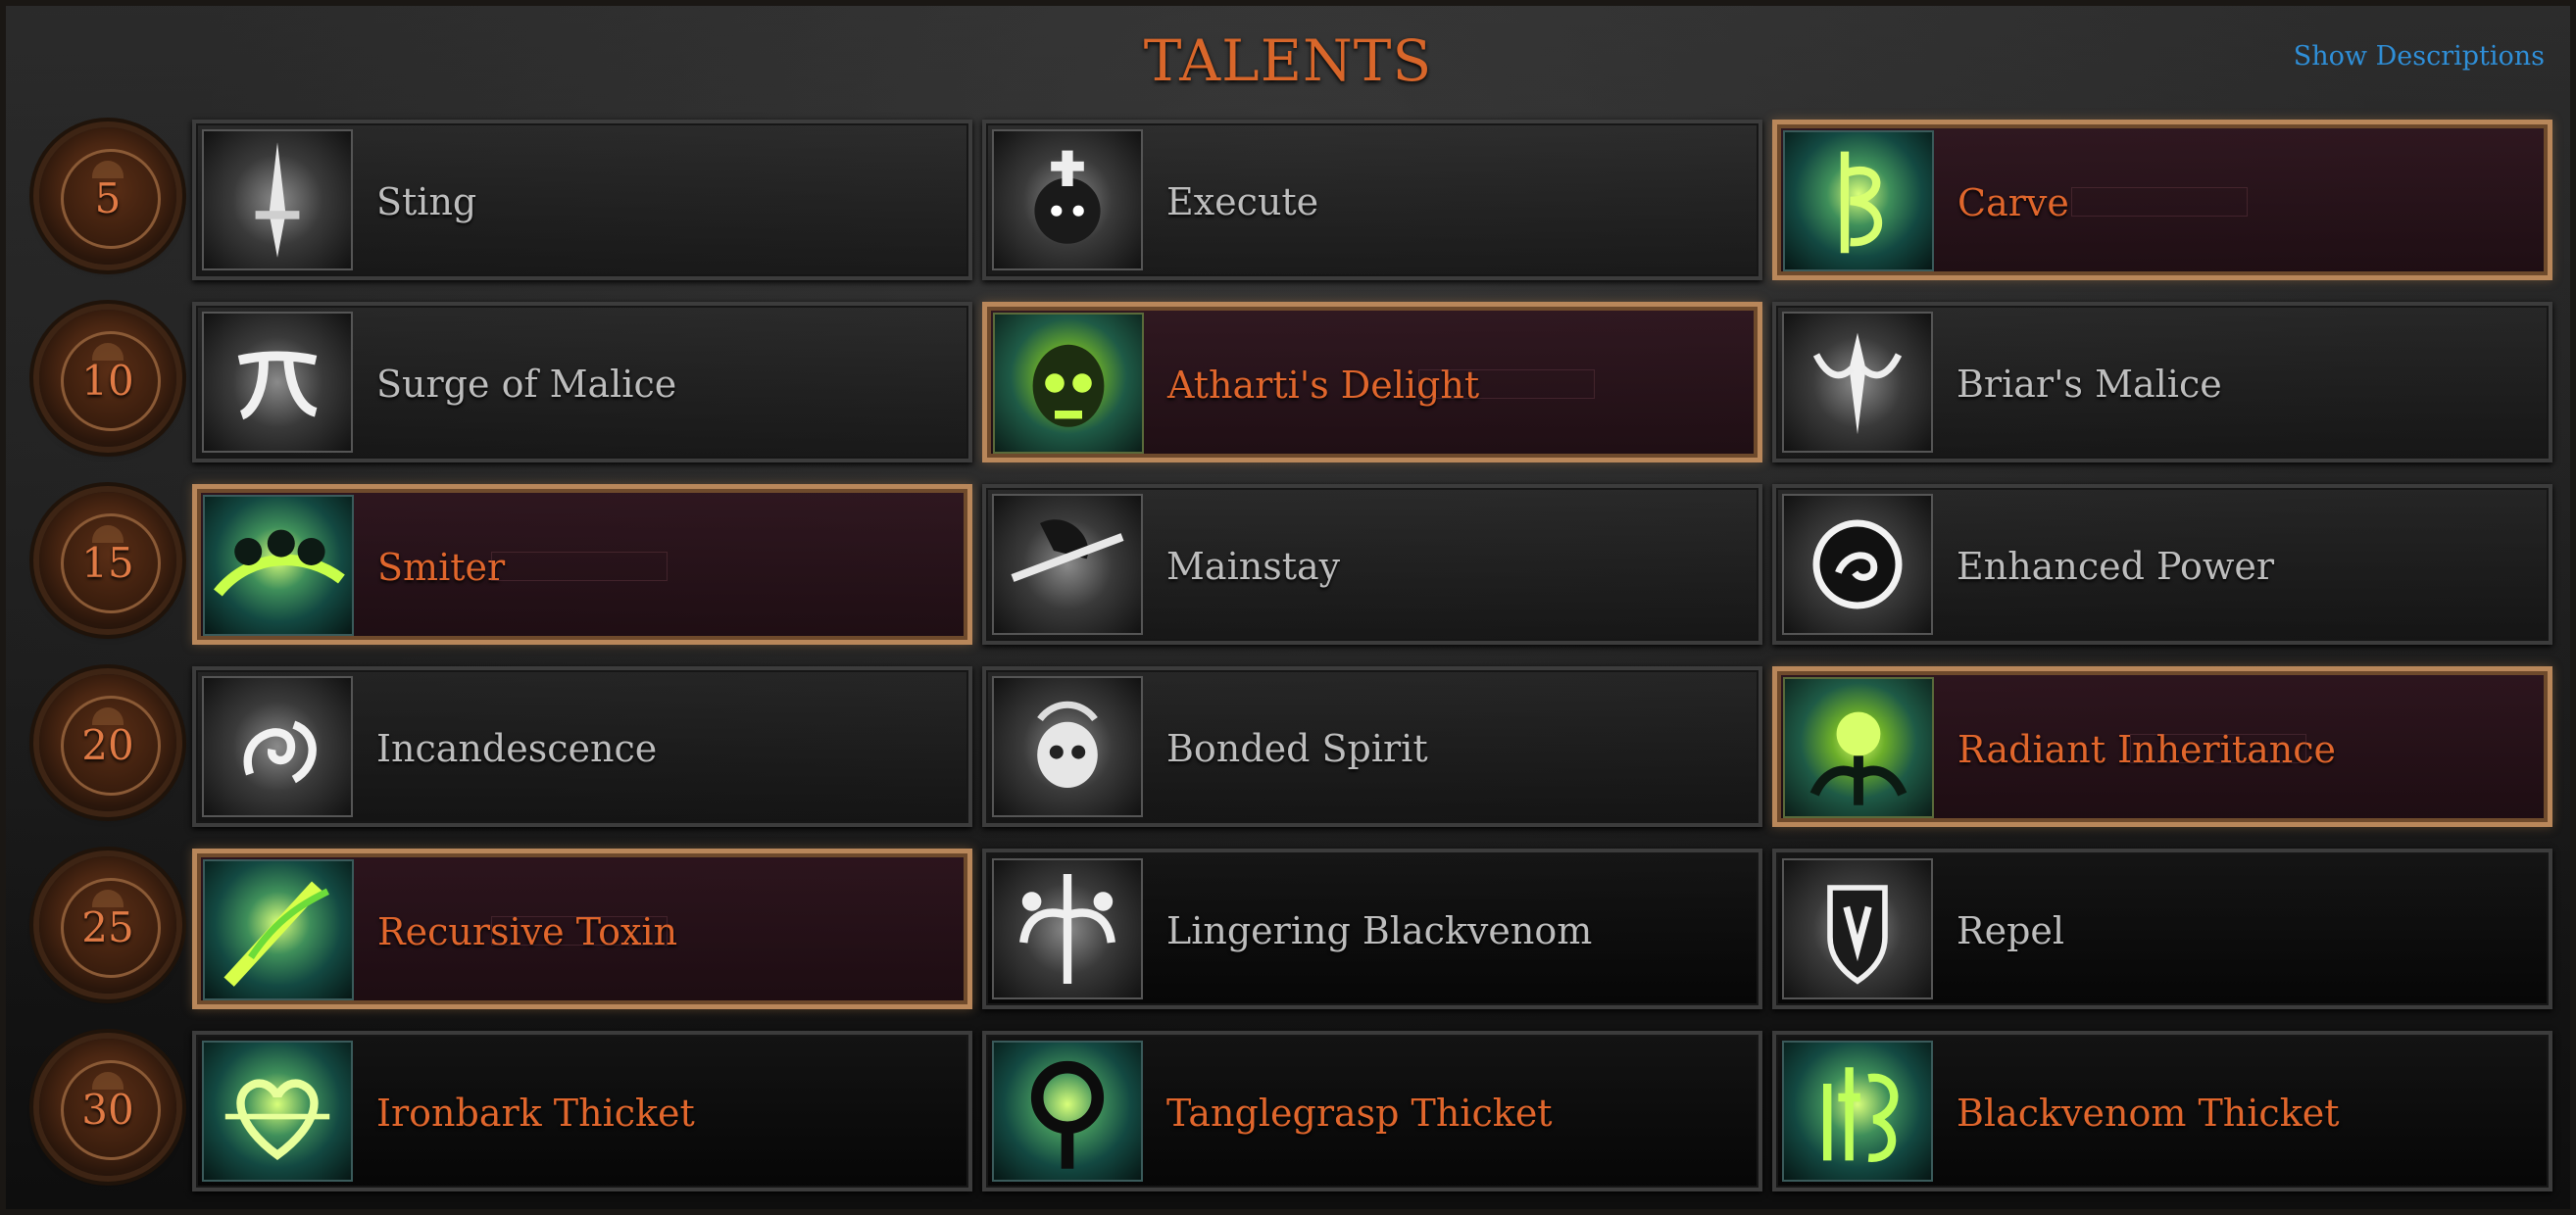  I want to click on level-badge: 20, so click(107, 743).